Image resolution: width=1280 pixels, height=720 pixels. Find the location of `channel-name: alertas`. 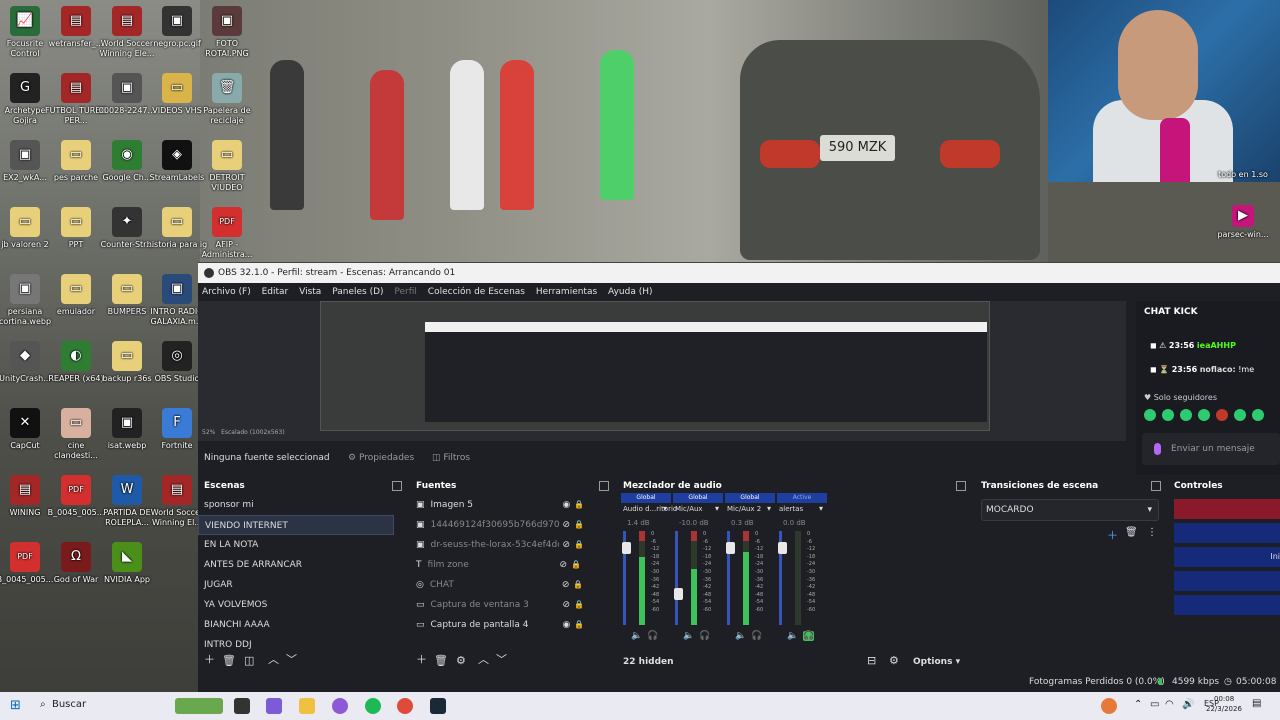

channel-name: alertas is located at coordinates (791, 509).